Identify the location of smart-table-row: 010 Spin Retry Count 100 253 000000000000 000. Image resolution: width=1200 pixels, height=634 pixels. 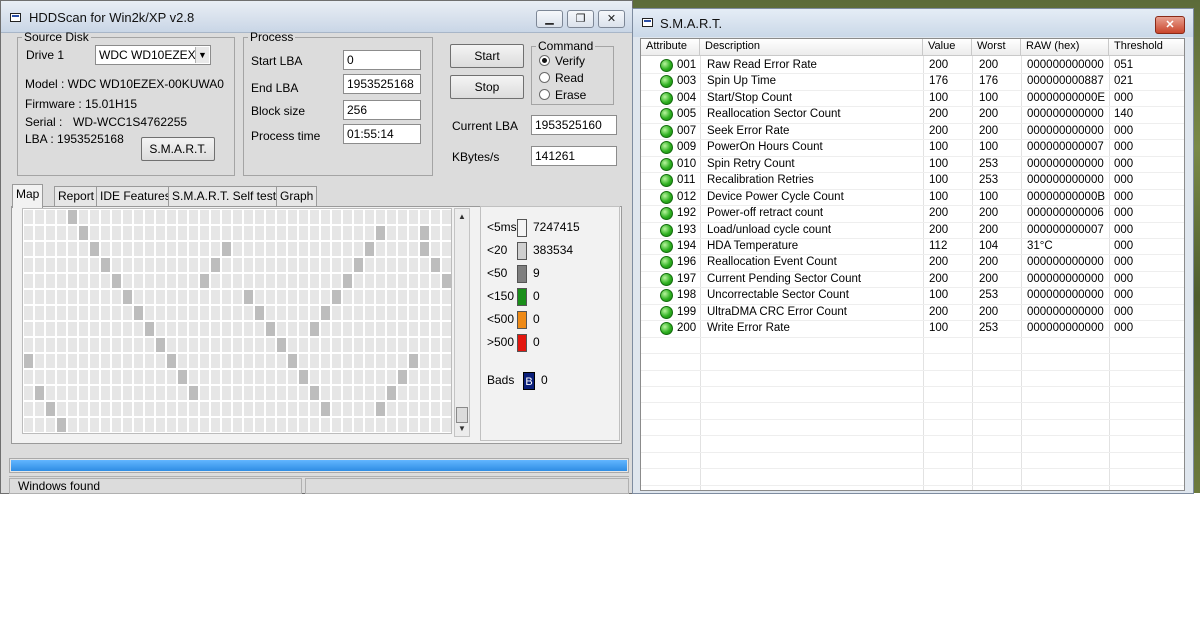
(912, 164).